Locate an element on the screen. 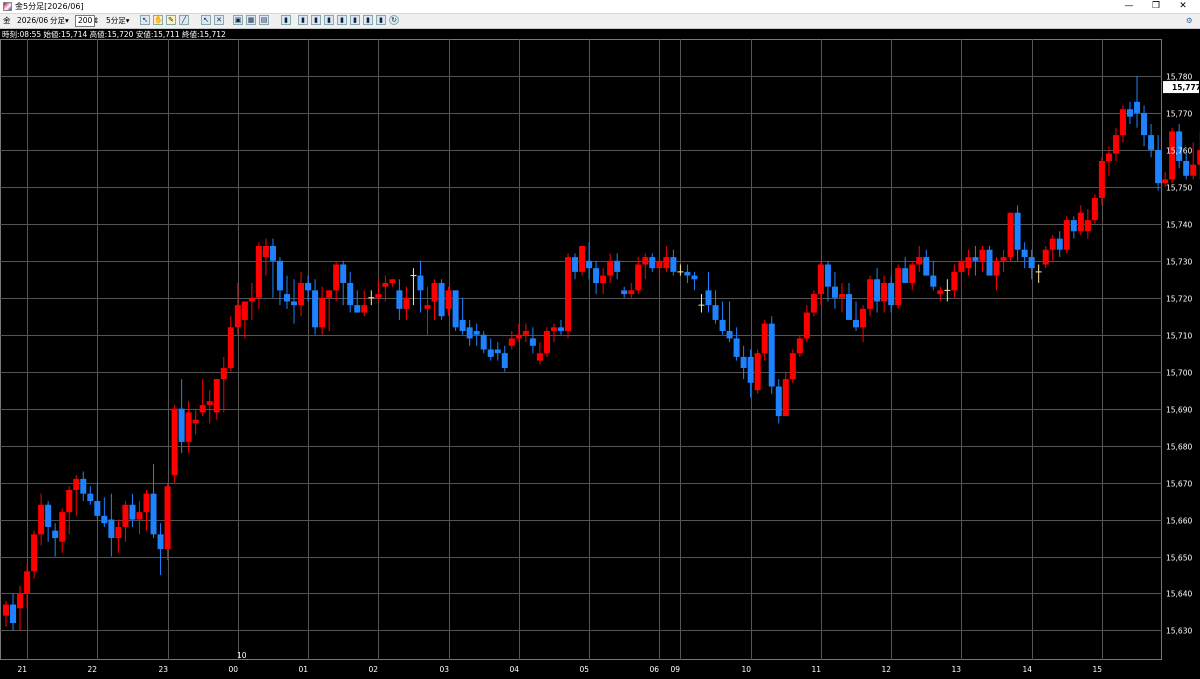 This screenshot has width=1200, height=679. close-button: ✕ is located at coordinates (1183, 6).